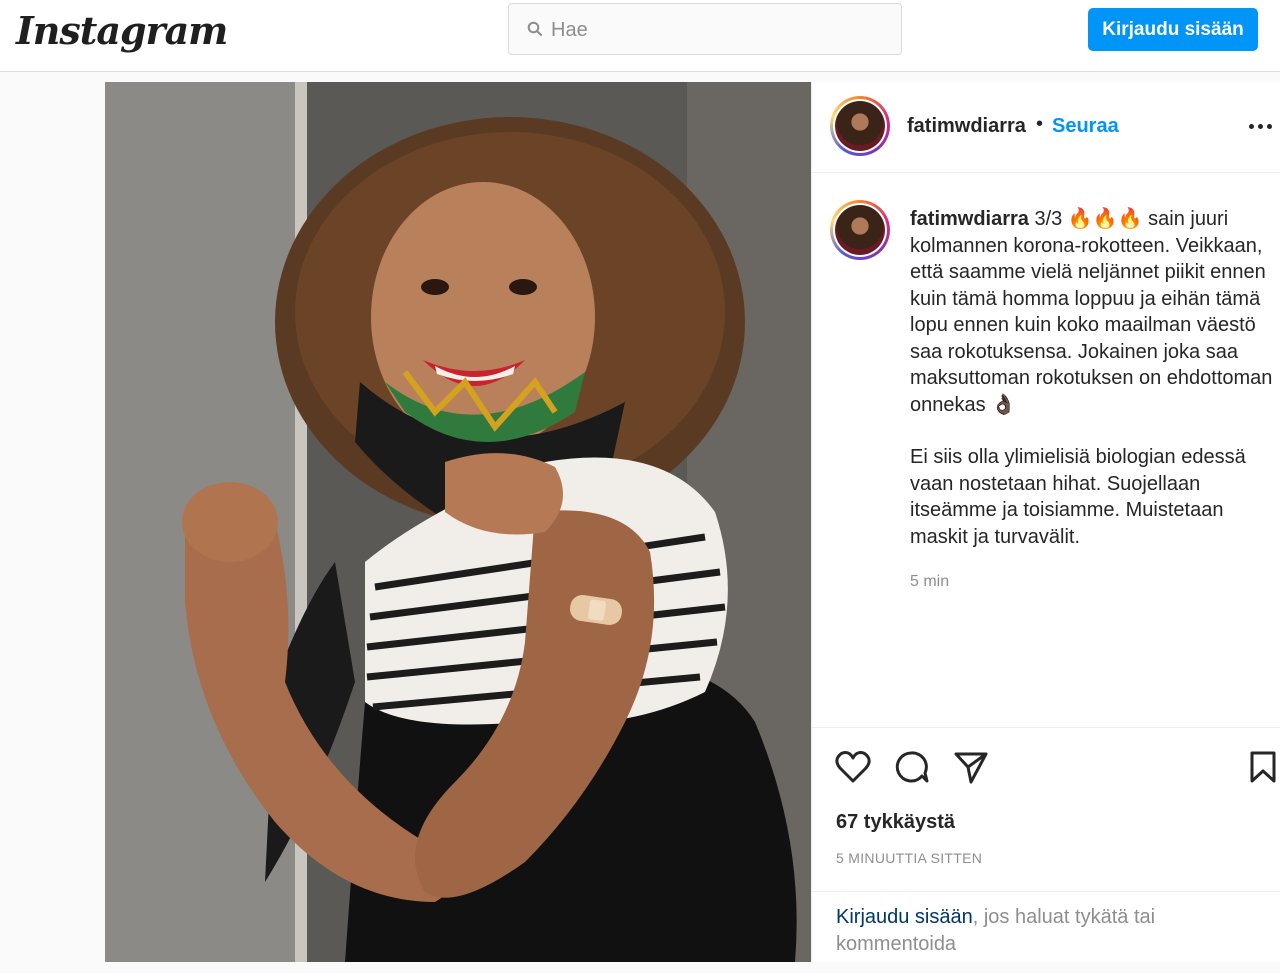 This screenshot has width=1280, height=973. What do you see at coordinates (534, 28) in the screenshot?
I see `search-icon` at bounding box center [534, 28].